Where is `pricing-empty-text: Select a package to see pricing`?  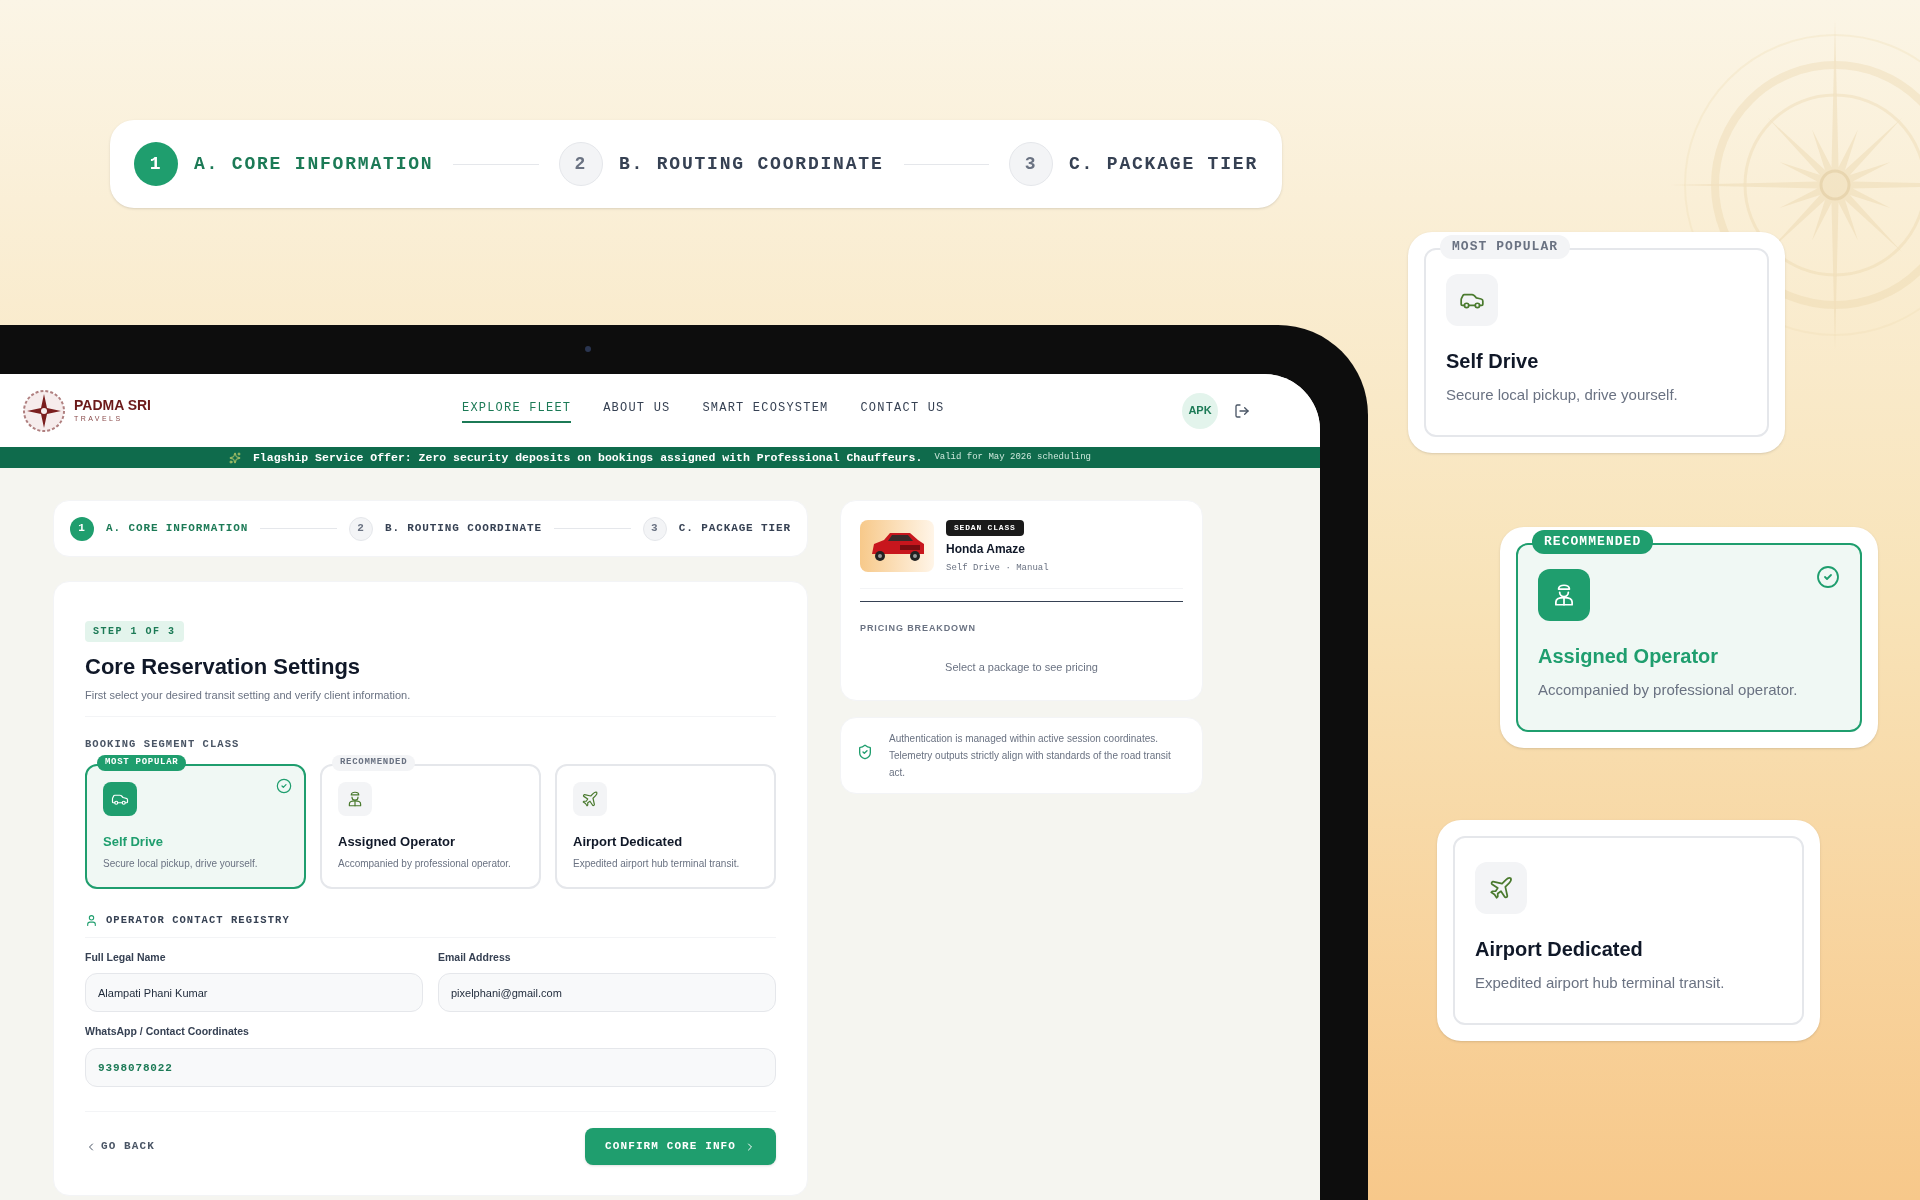 pricing-empty-text: Select a package to see pricing is located at coordinates (1021, 667).